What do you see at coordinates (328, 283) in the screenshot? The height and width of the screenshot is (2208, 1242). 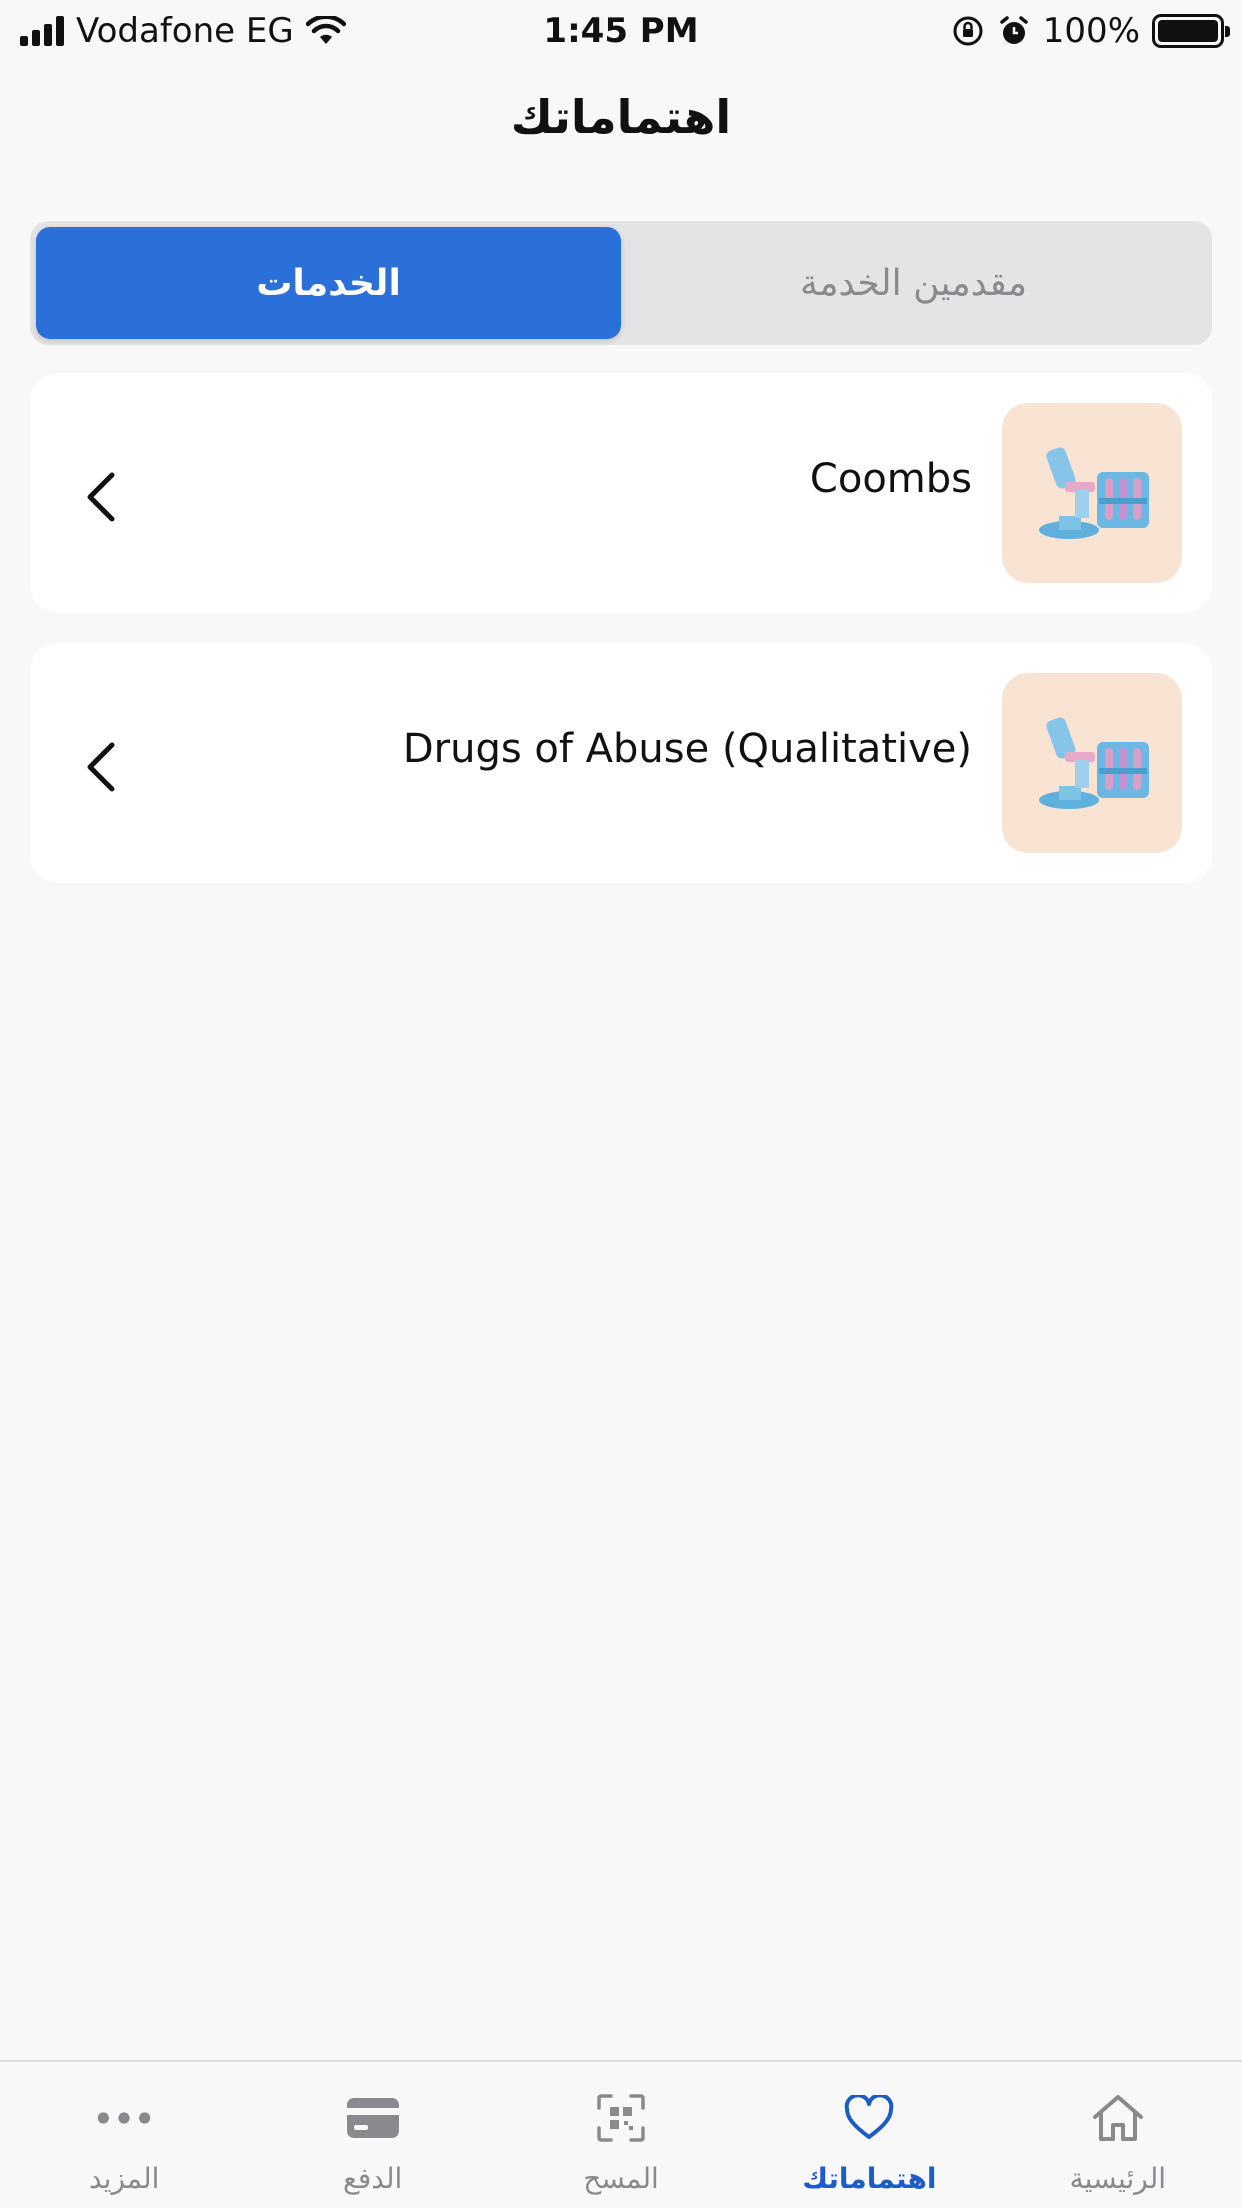 I see `tab-services: الخدمات` at bounding box center [328, 283].